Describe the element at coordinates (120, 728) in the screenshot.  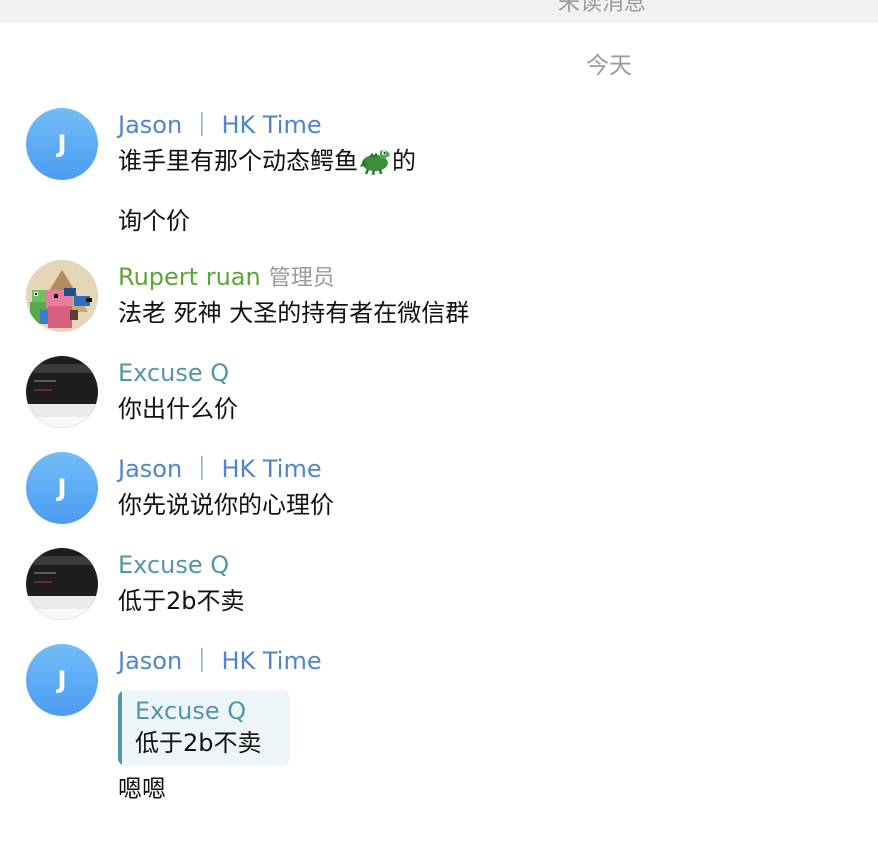
I see `quote-accent-bar` at that location.